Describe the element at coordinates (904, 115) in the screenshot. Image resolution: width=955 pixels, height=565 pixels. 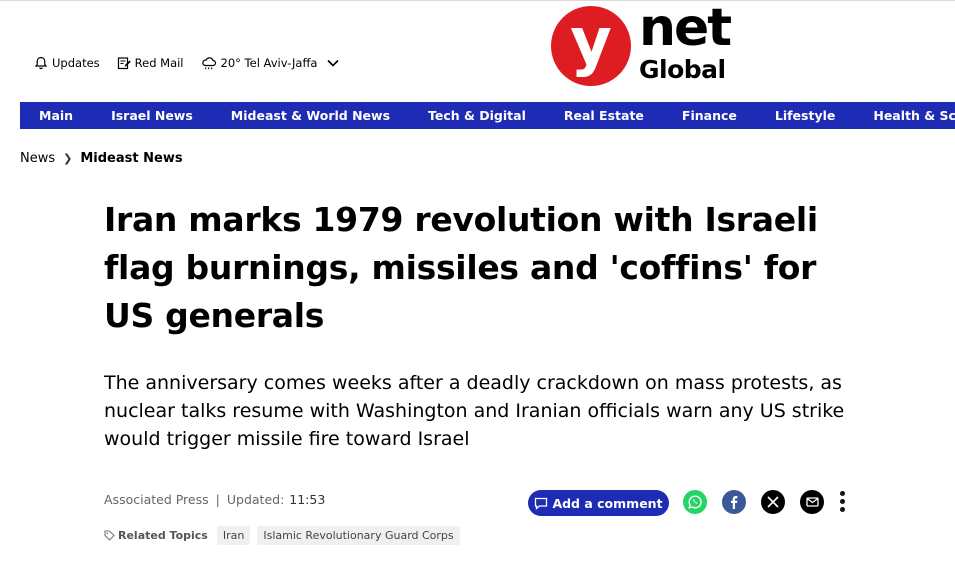
I see `nav-item-health-science: Health & Science` at that location.